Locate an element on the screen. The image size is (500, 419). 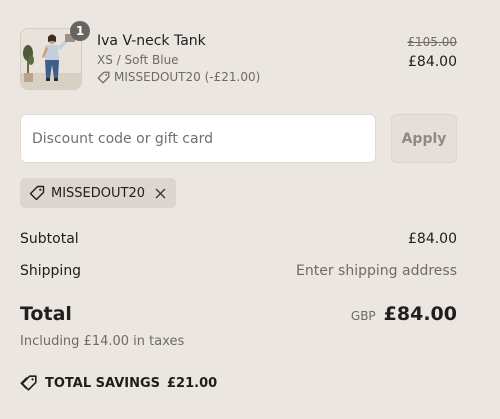
total-amount: £84.00 is located at coordinates (420, 314).